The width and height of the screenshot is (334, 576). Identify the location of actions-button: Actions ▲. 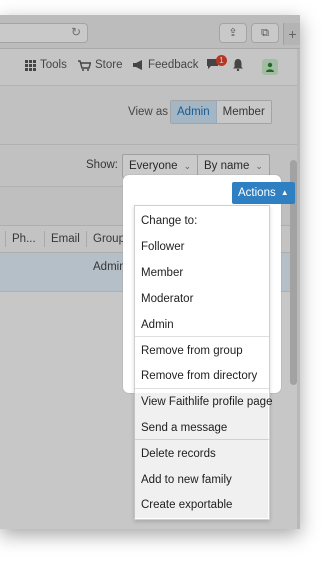
(263, 193).